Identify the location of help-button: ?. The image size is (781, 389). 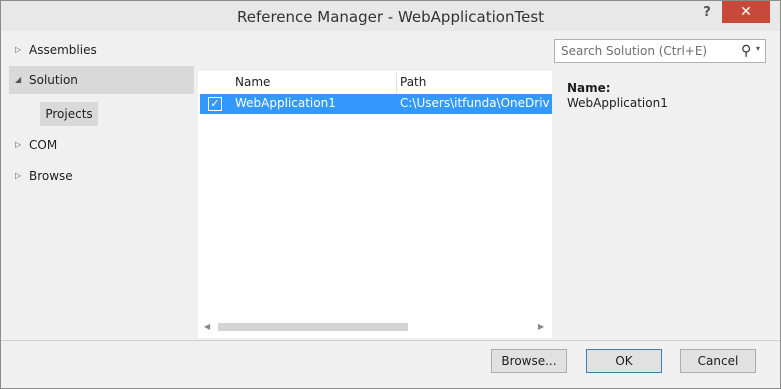
(707, 14).